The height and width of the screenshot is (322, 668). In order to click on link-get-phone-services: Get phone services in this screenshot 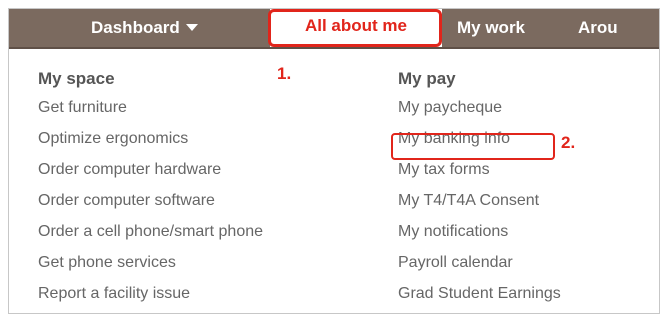, I will do `click(150, 263)`.